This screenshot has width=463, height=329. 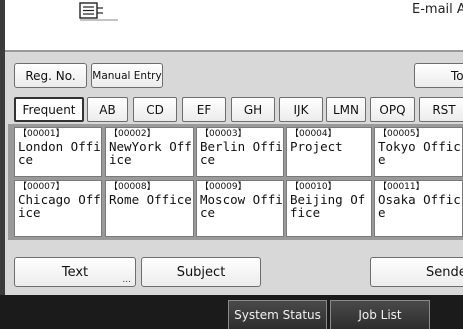 What do you see at coordinates (2, 147) in the screenshot?
I see `left-edge-strip` at bounding box center [2, 147].